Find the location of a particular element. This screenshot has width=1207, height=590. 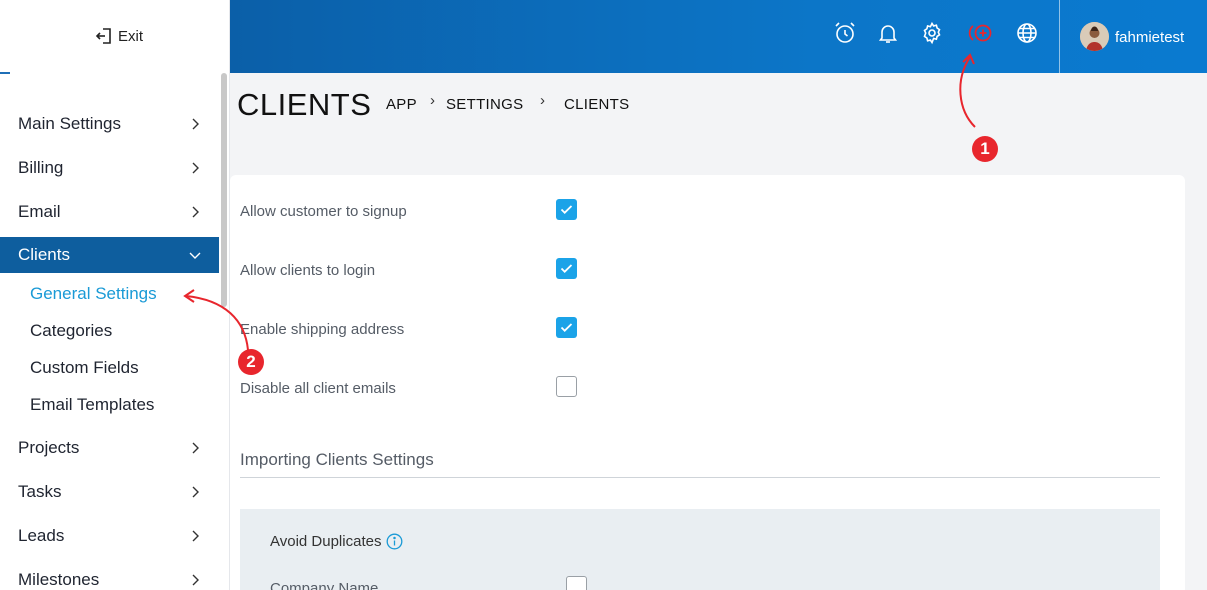

sidebar-item-label: Billing is located at coordinates (41, 167).